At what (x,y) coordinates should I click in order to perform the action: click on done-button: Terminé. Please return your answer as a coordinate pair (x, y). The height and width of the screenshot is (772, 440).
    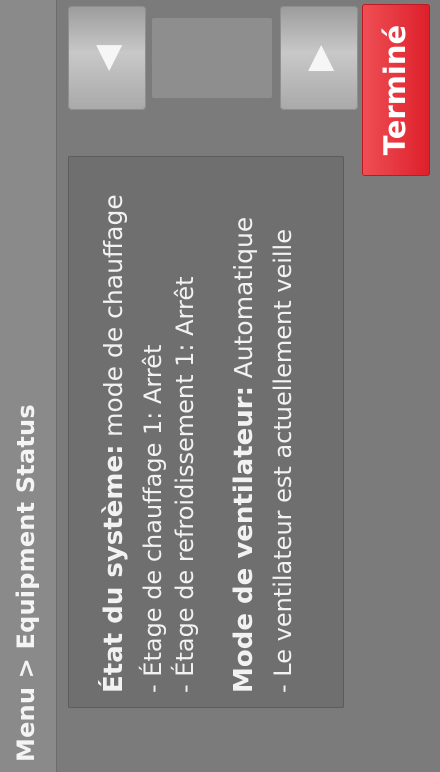
    Looking at the image, I should click on (396, 90).